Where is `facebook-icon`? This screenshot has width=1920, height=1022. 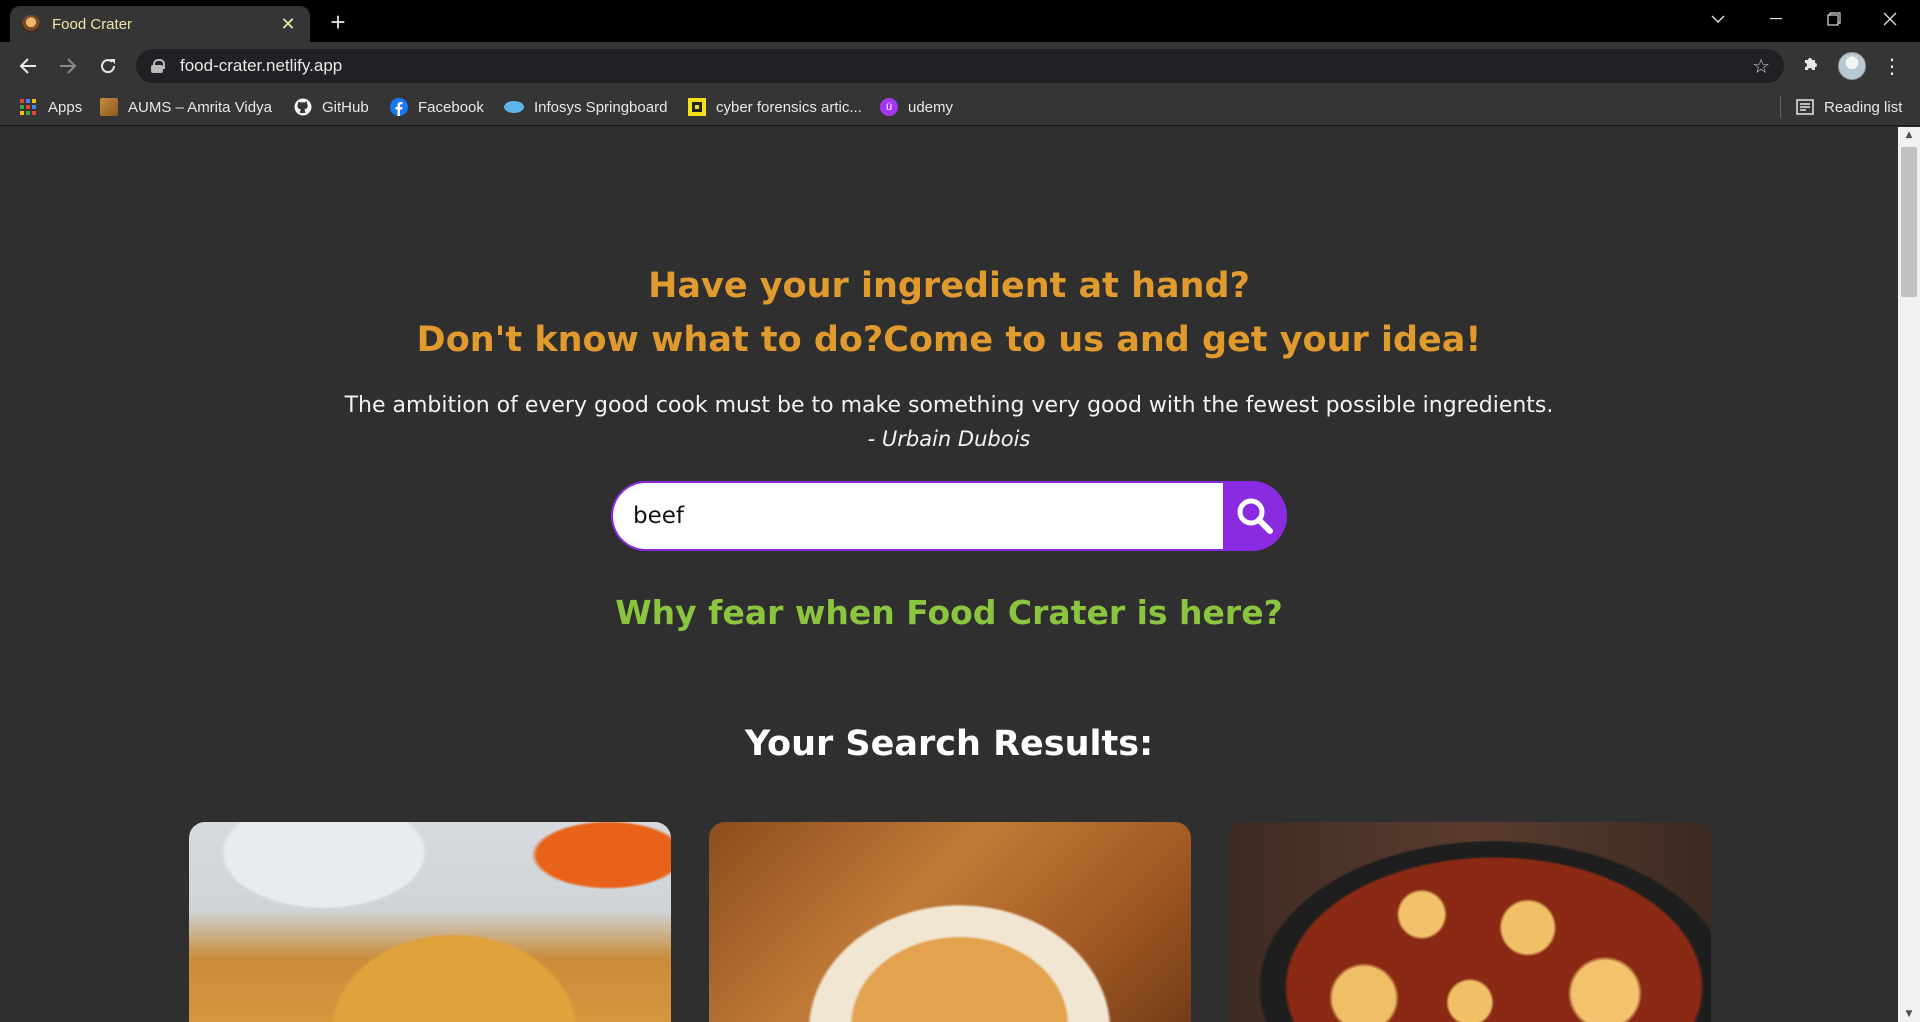 facebook-icon is located at coordinates (399, 107).